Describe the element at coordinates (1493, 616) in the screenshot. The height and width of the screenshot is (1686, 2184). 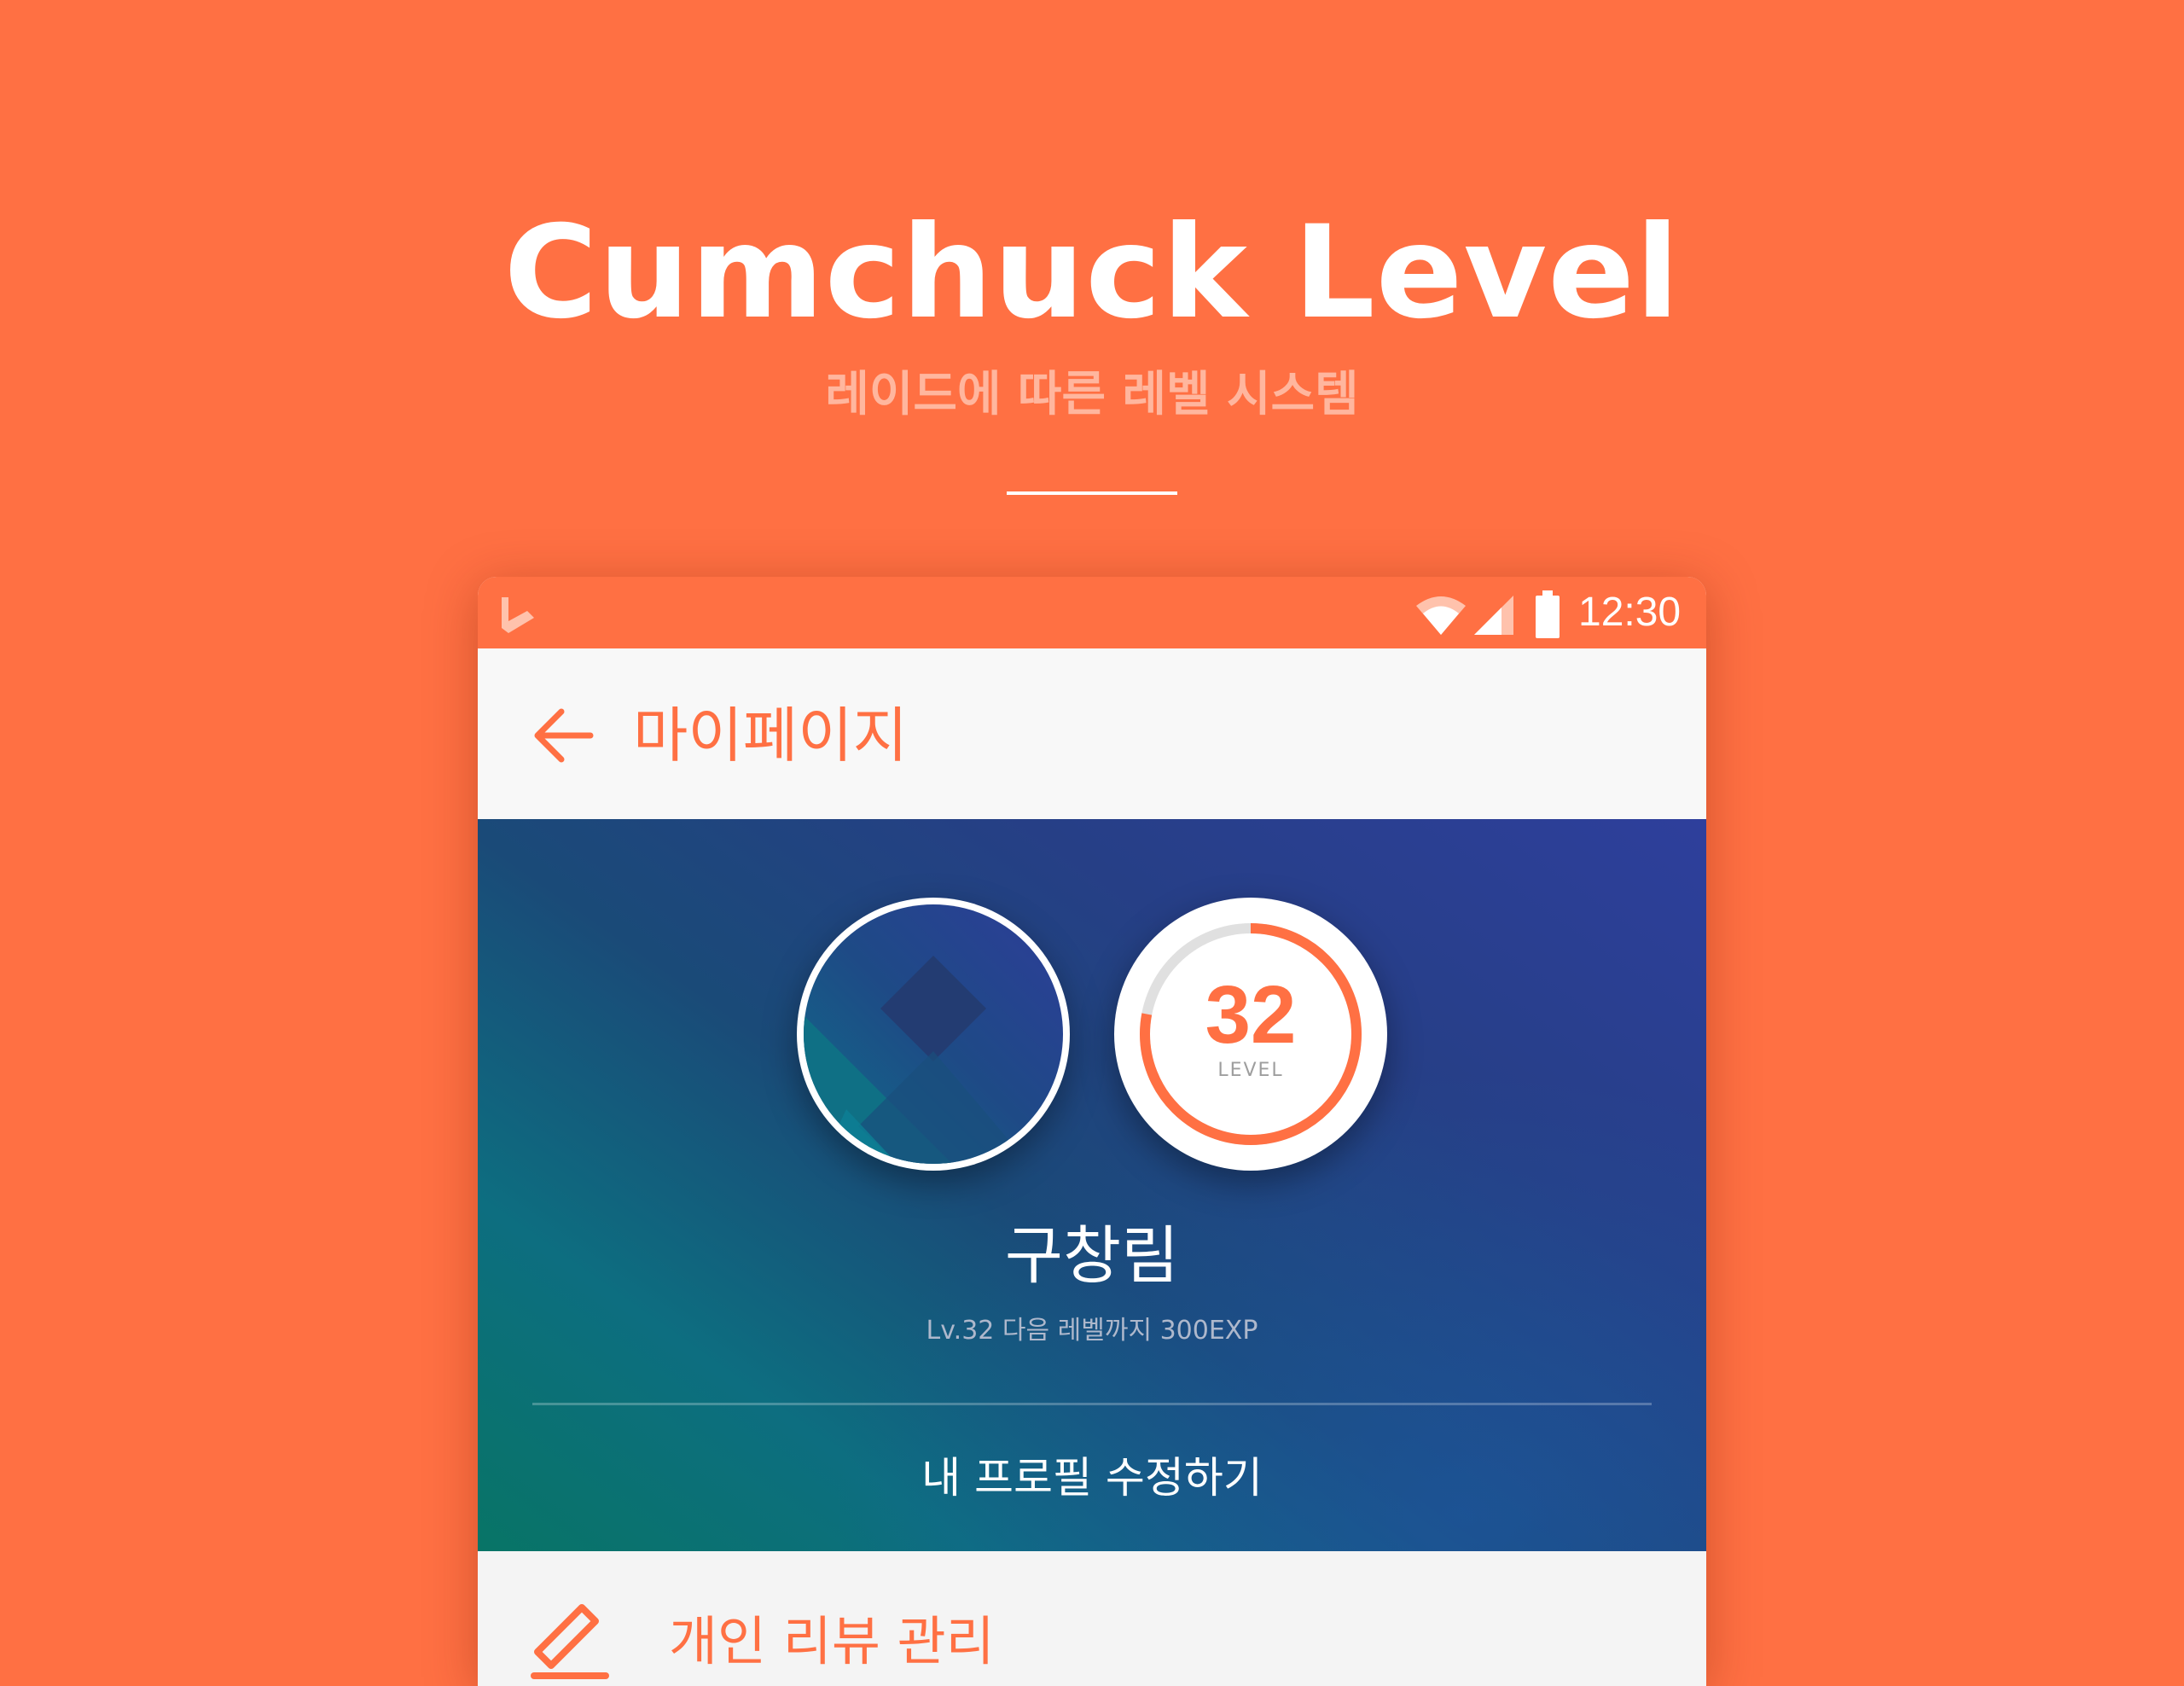
I see `signal-icon` at that location.